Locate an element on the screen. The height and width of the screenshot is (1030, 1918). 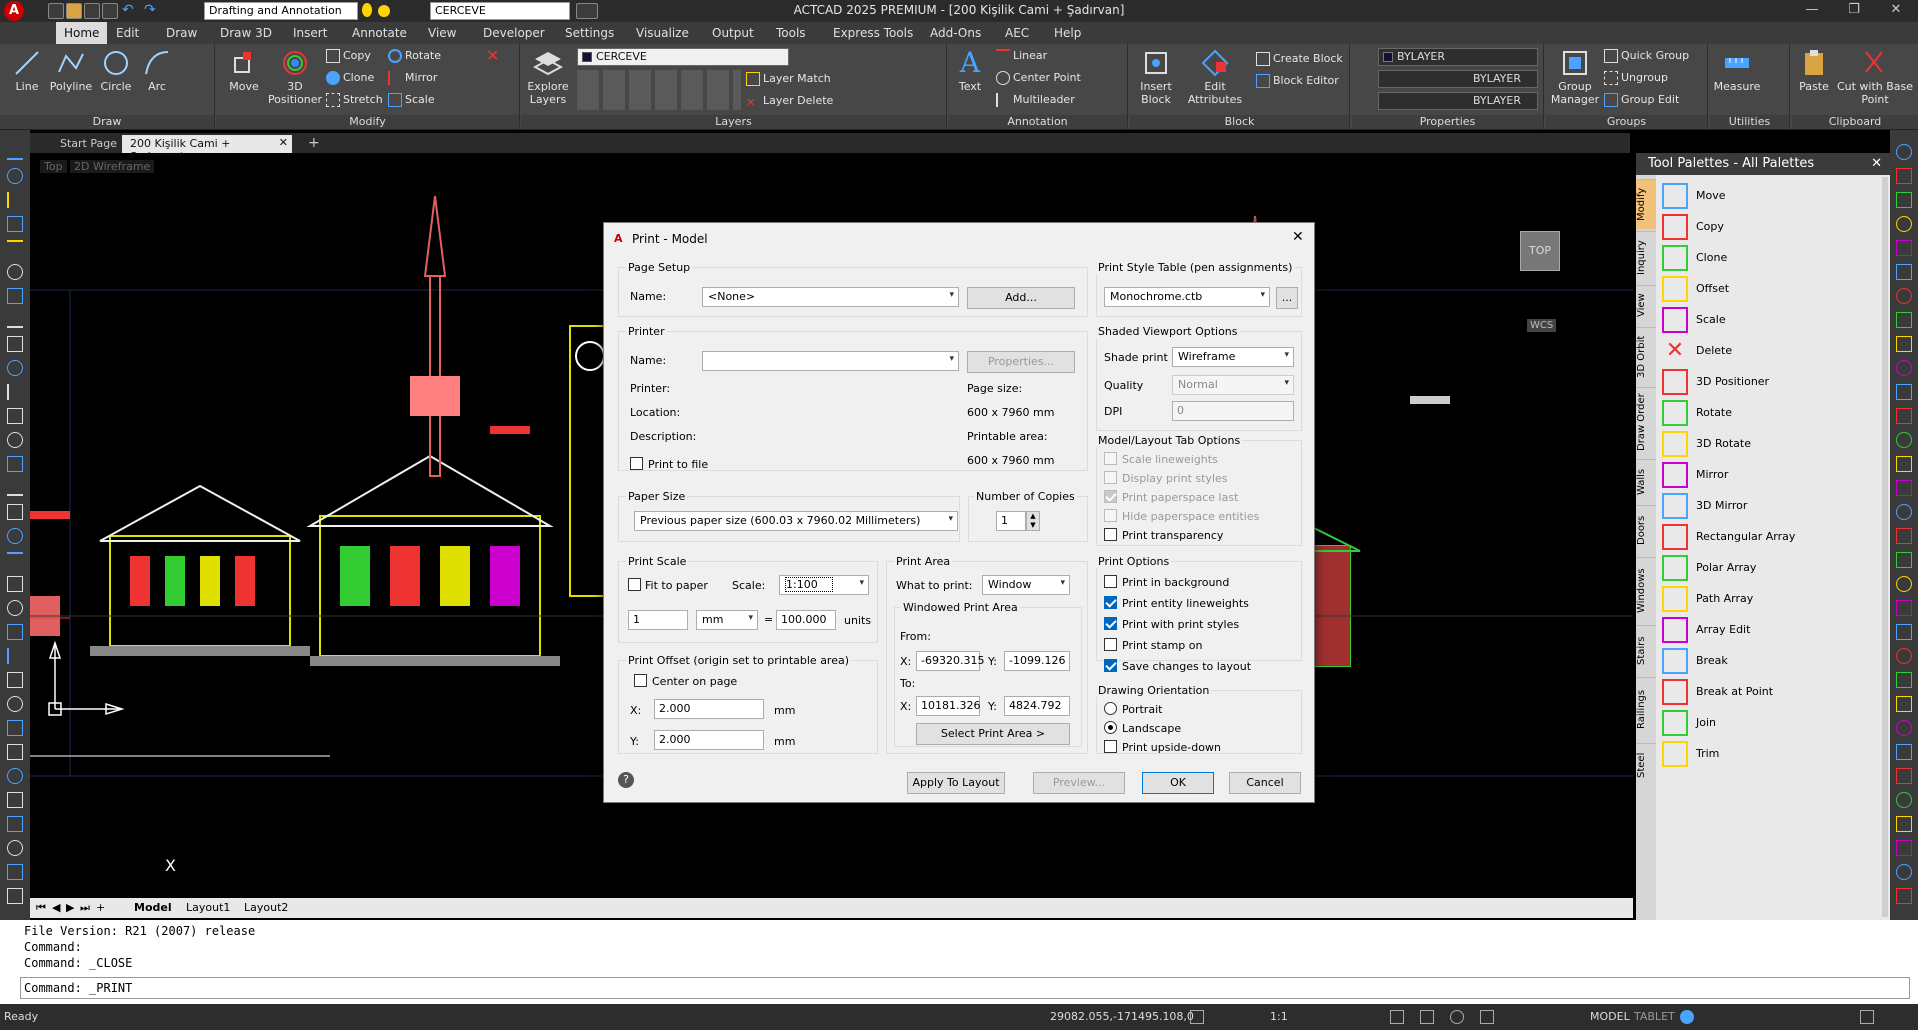
palette-item-clone: Clone is located at coordinates (1770, 258).